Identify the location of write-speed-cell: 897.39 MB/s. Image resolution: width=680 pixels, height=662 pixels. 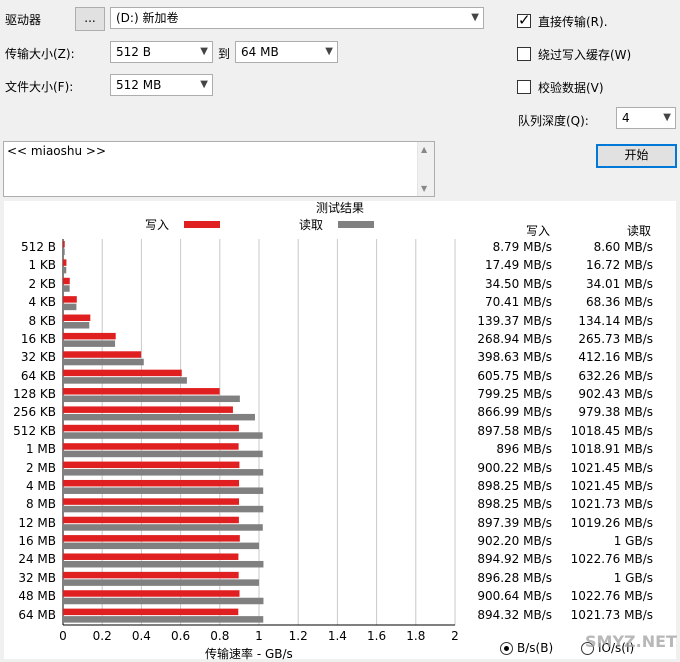
(514, 522).